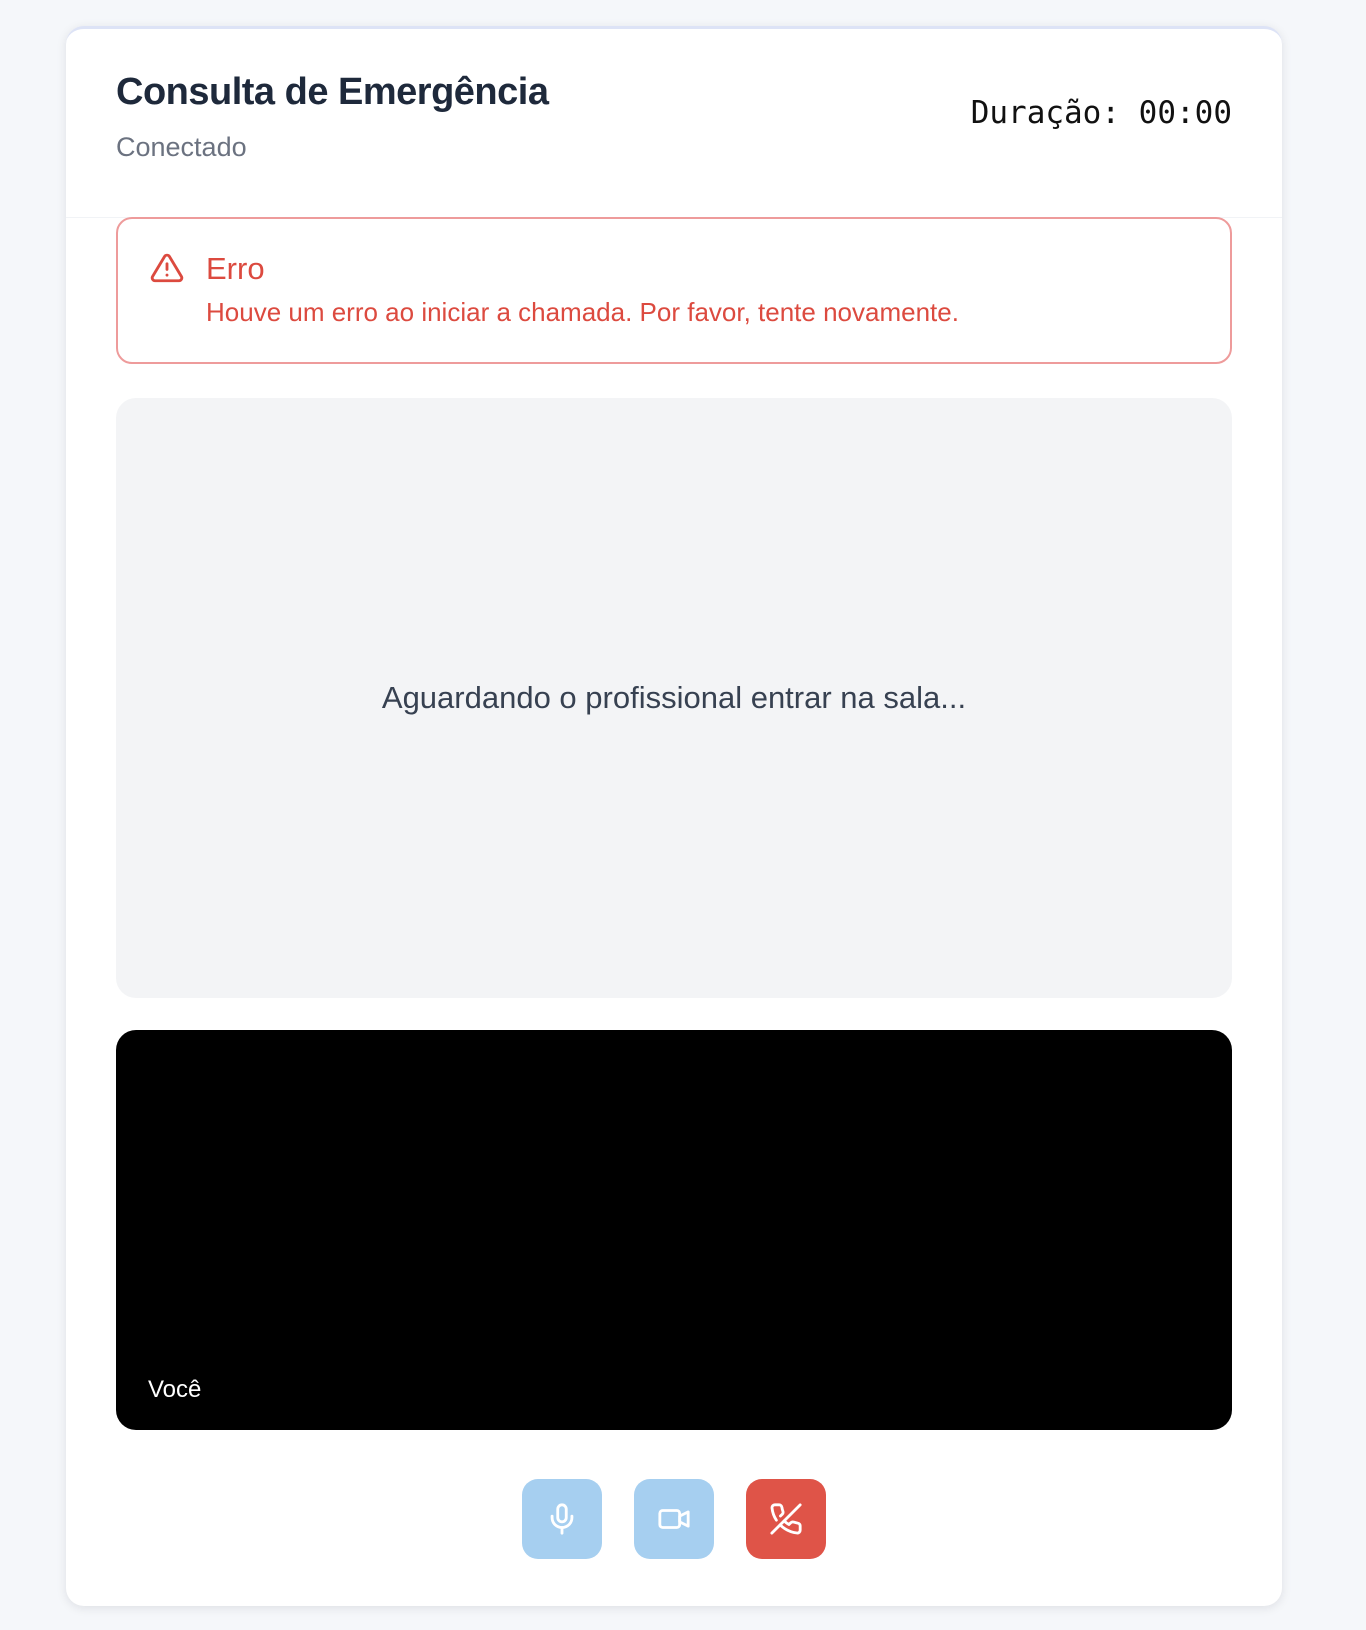 The height and width of the screenshot is (1630, 1366). I want to click on page-title: Consulta de Emergência, so click(332, 92).